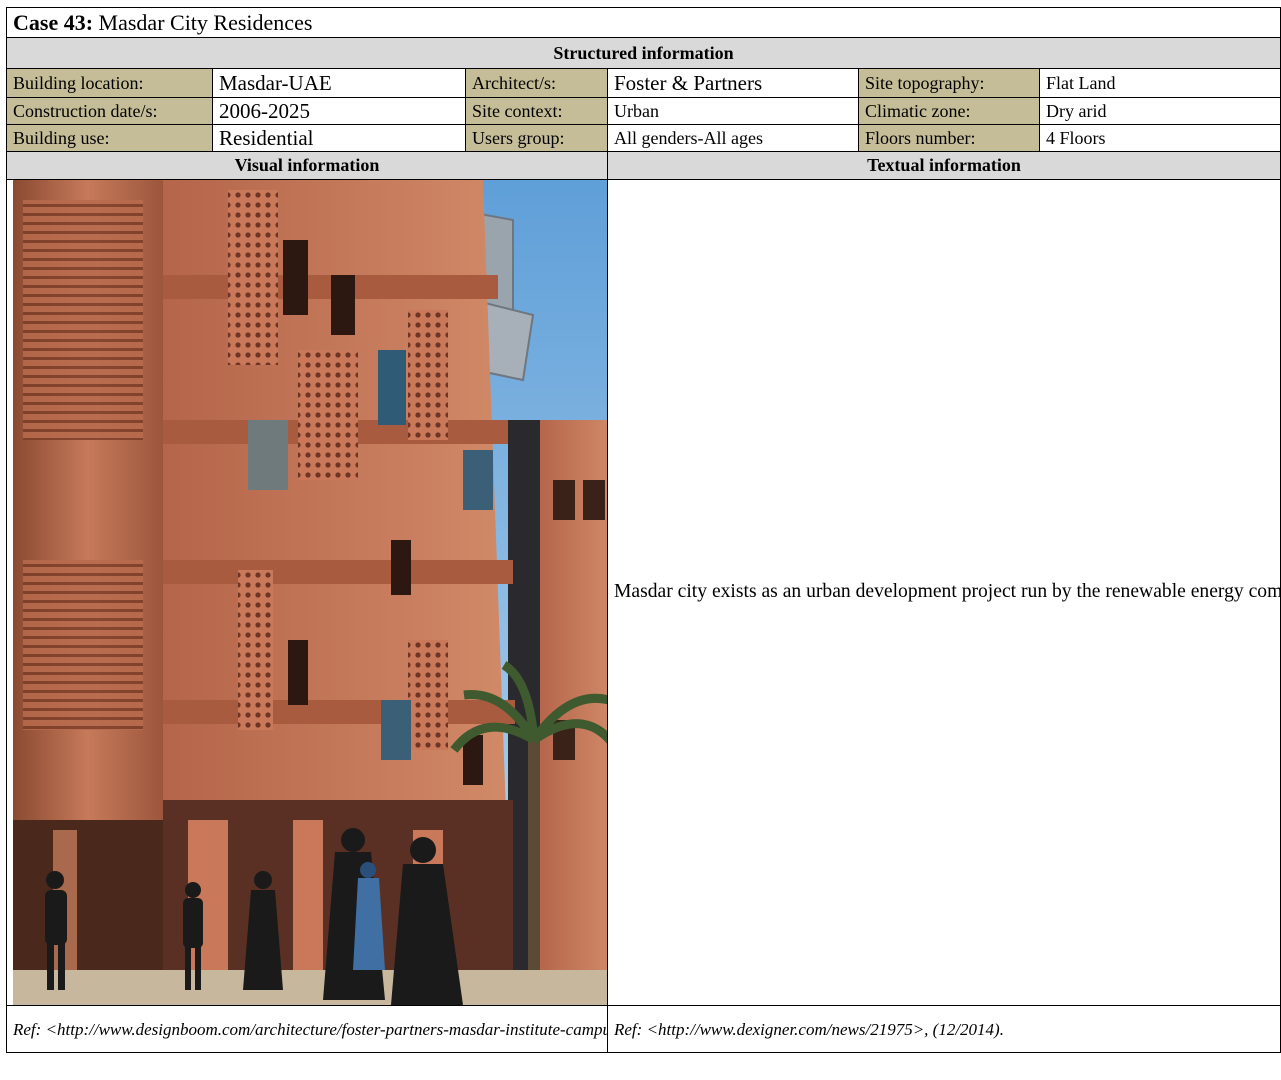 The height and width of the screenshot is (1080, 1281). What do you see at coordinates (733, 111) in the screenshot?
I see `site-context-value: Urban` at bounding box center [733, 111].